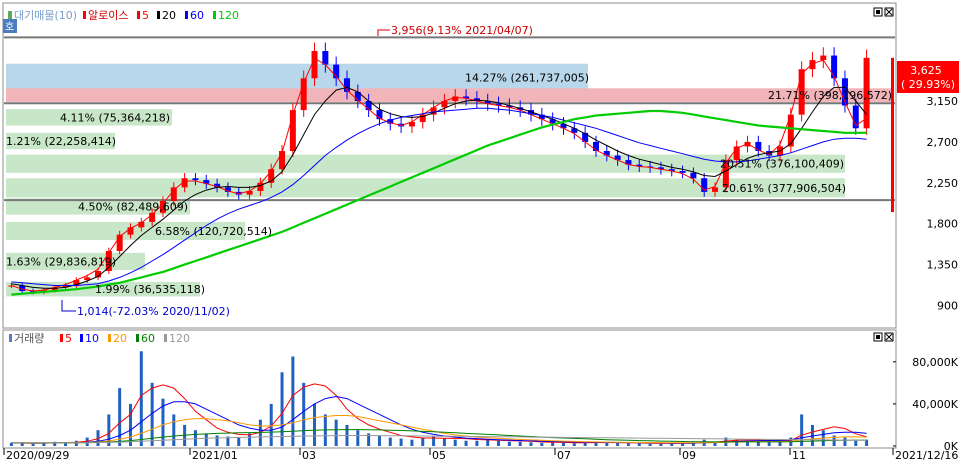 Image resolution: width=960 pixels, height=465 pixels. What do you see at coordinates (92, 338) in the screenshot?
I see `volume-legend-label-10: 10` at bounding box center [92, 338].